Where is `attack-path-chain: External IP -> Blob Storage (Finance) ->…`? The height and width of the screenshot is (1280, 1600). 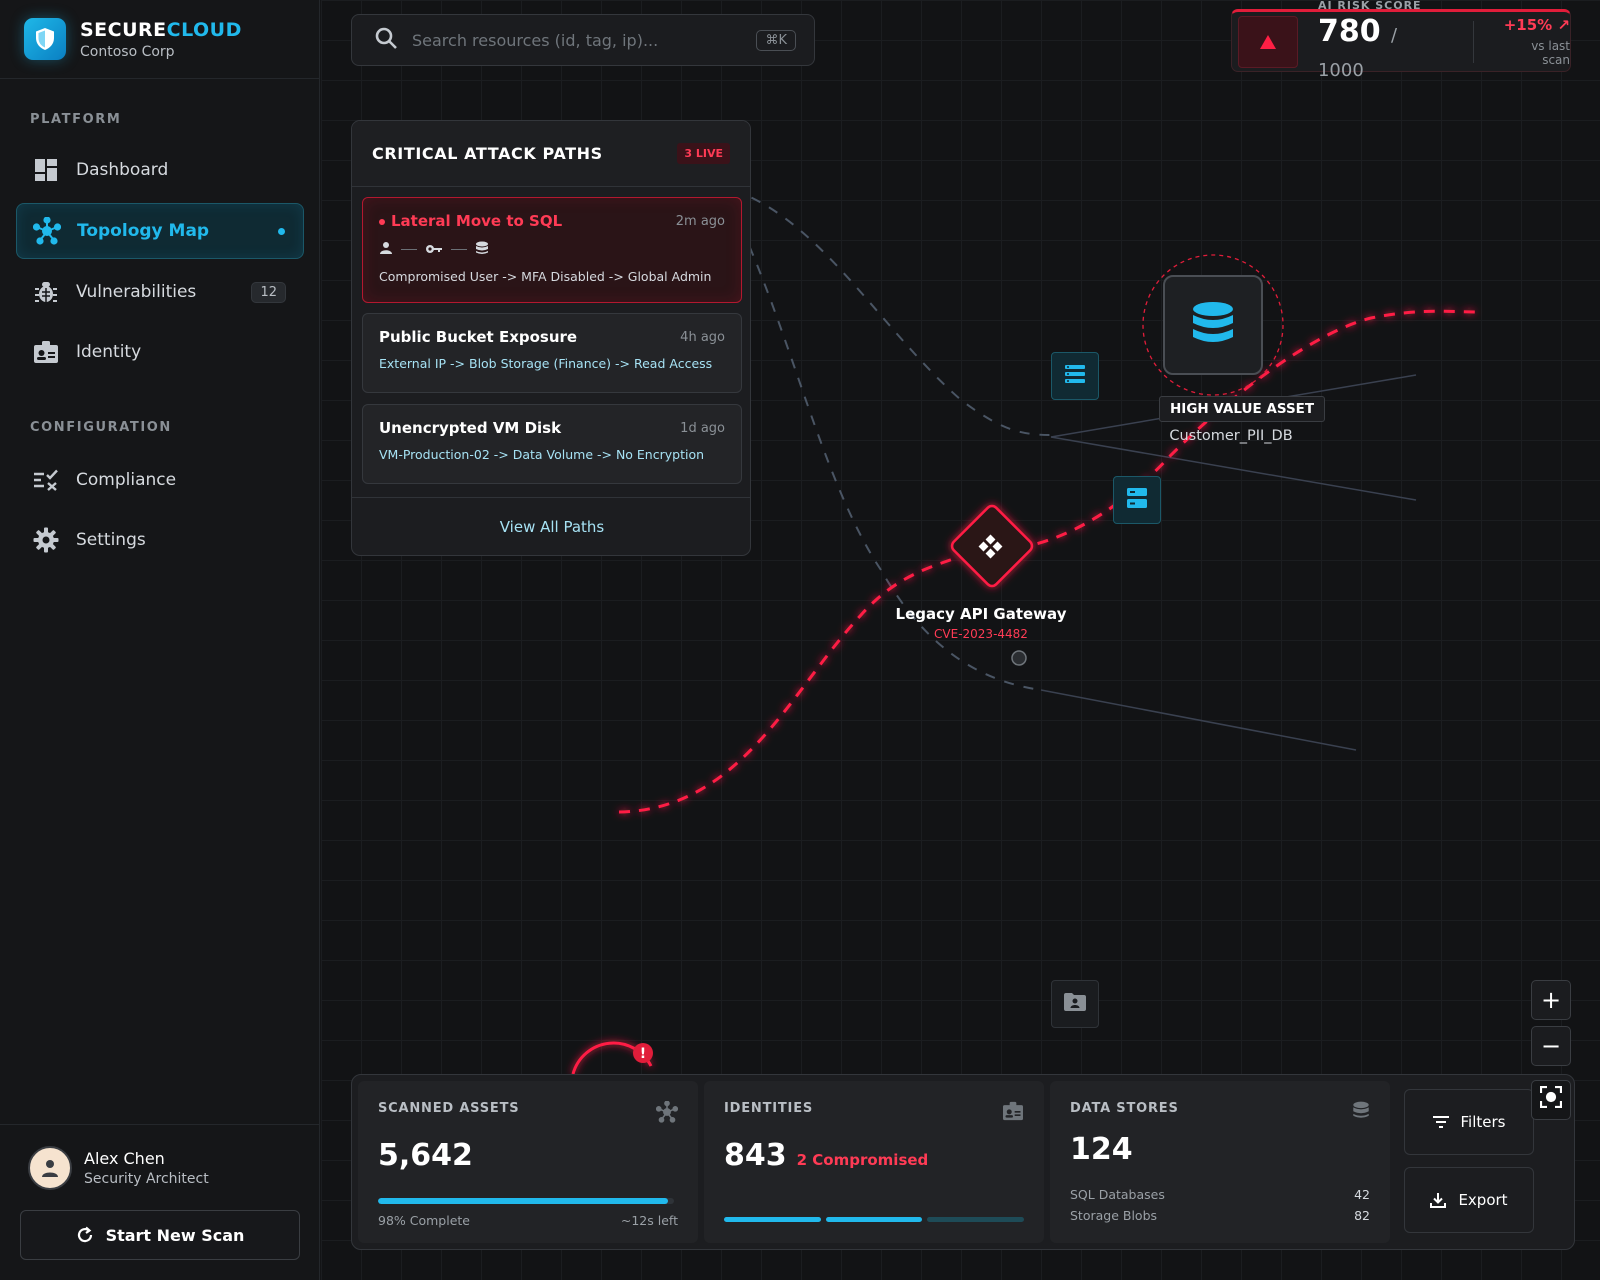
attack-path-chain: External IP -> Blob Storage (Finance) ->… is located at coordinates (546, 363).